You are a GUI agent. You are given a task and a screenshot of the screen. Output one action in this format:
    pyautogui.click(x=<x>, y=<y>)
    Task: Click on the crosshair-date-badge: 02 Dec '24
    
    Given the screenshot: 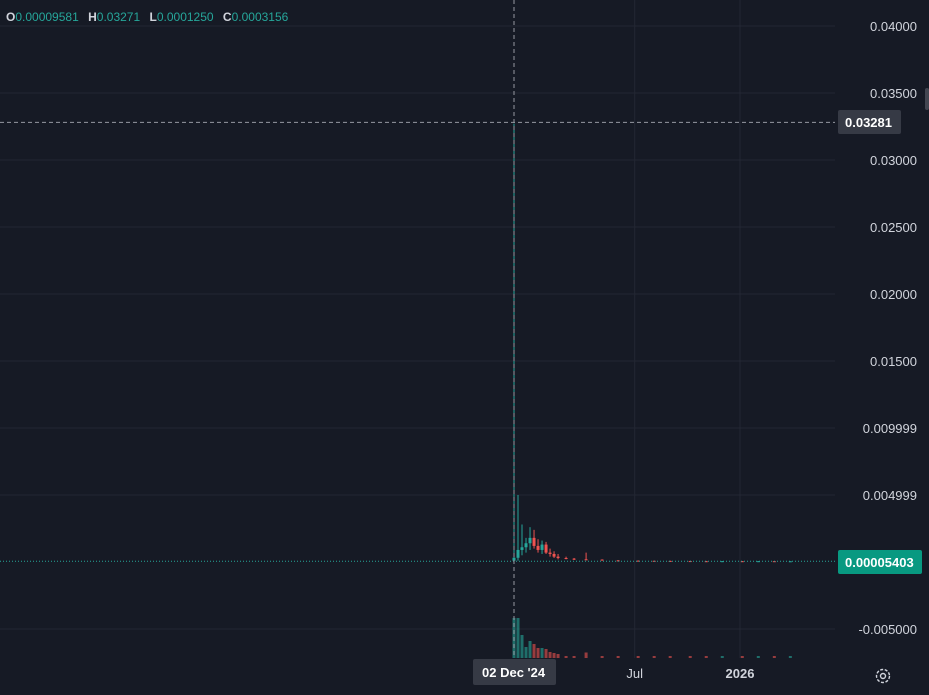 What is the action you would take?
    pyautogui.click(x=514, y=672)
    